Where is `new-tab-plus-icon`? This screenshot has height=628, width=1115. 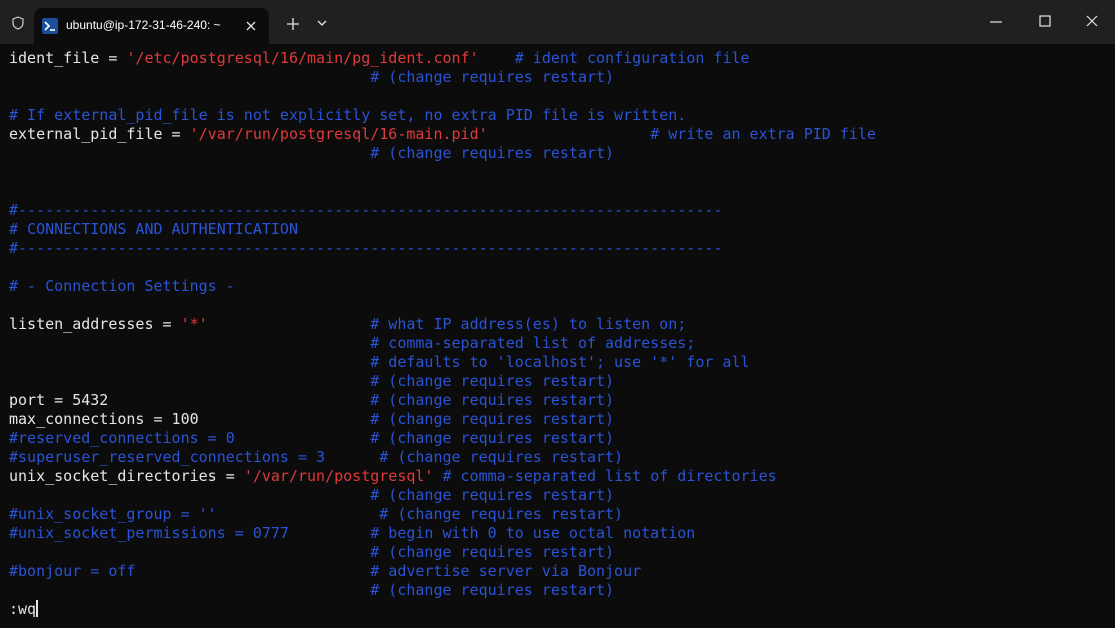
new-tab-plus-icon is located at coordinates (293, 24).